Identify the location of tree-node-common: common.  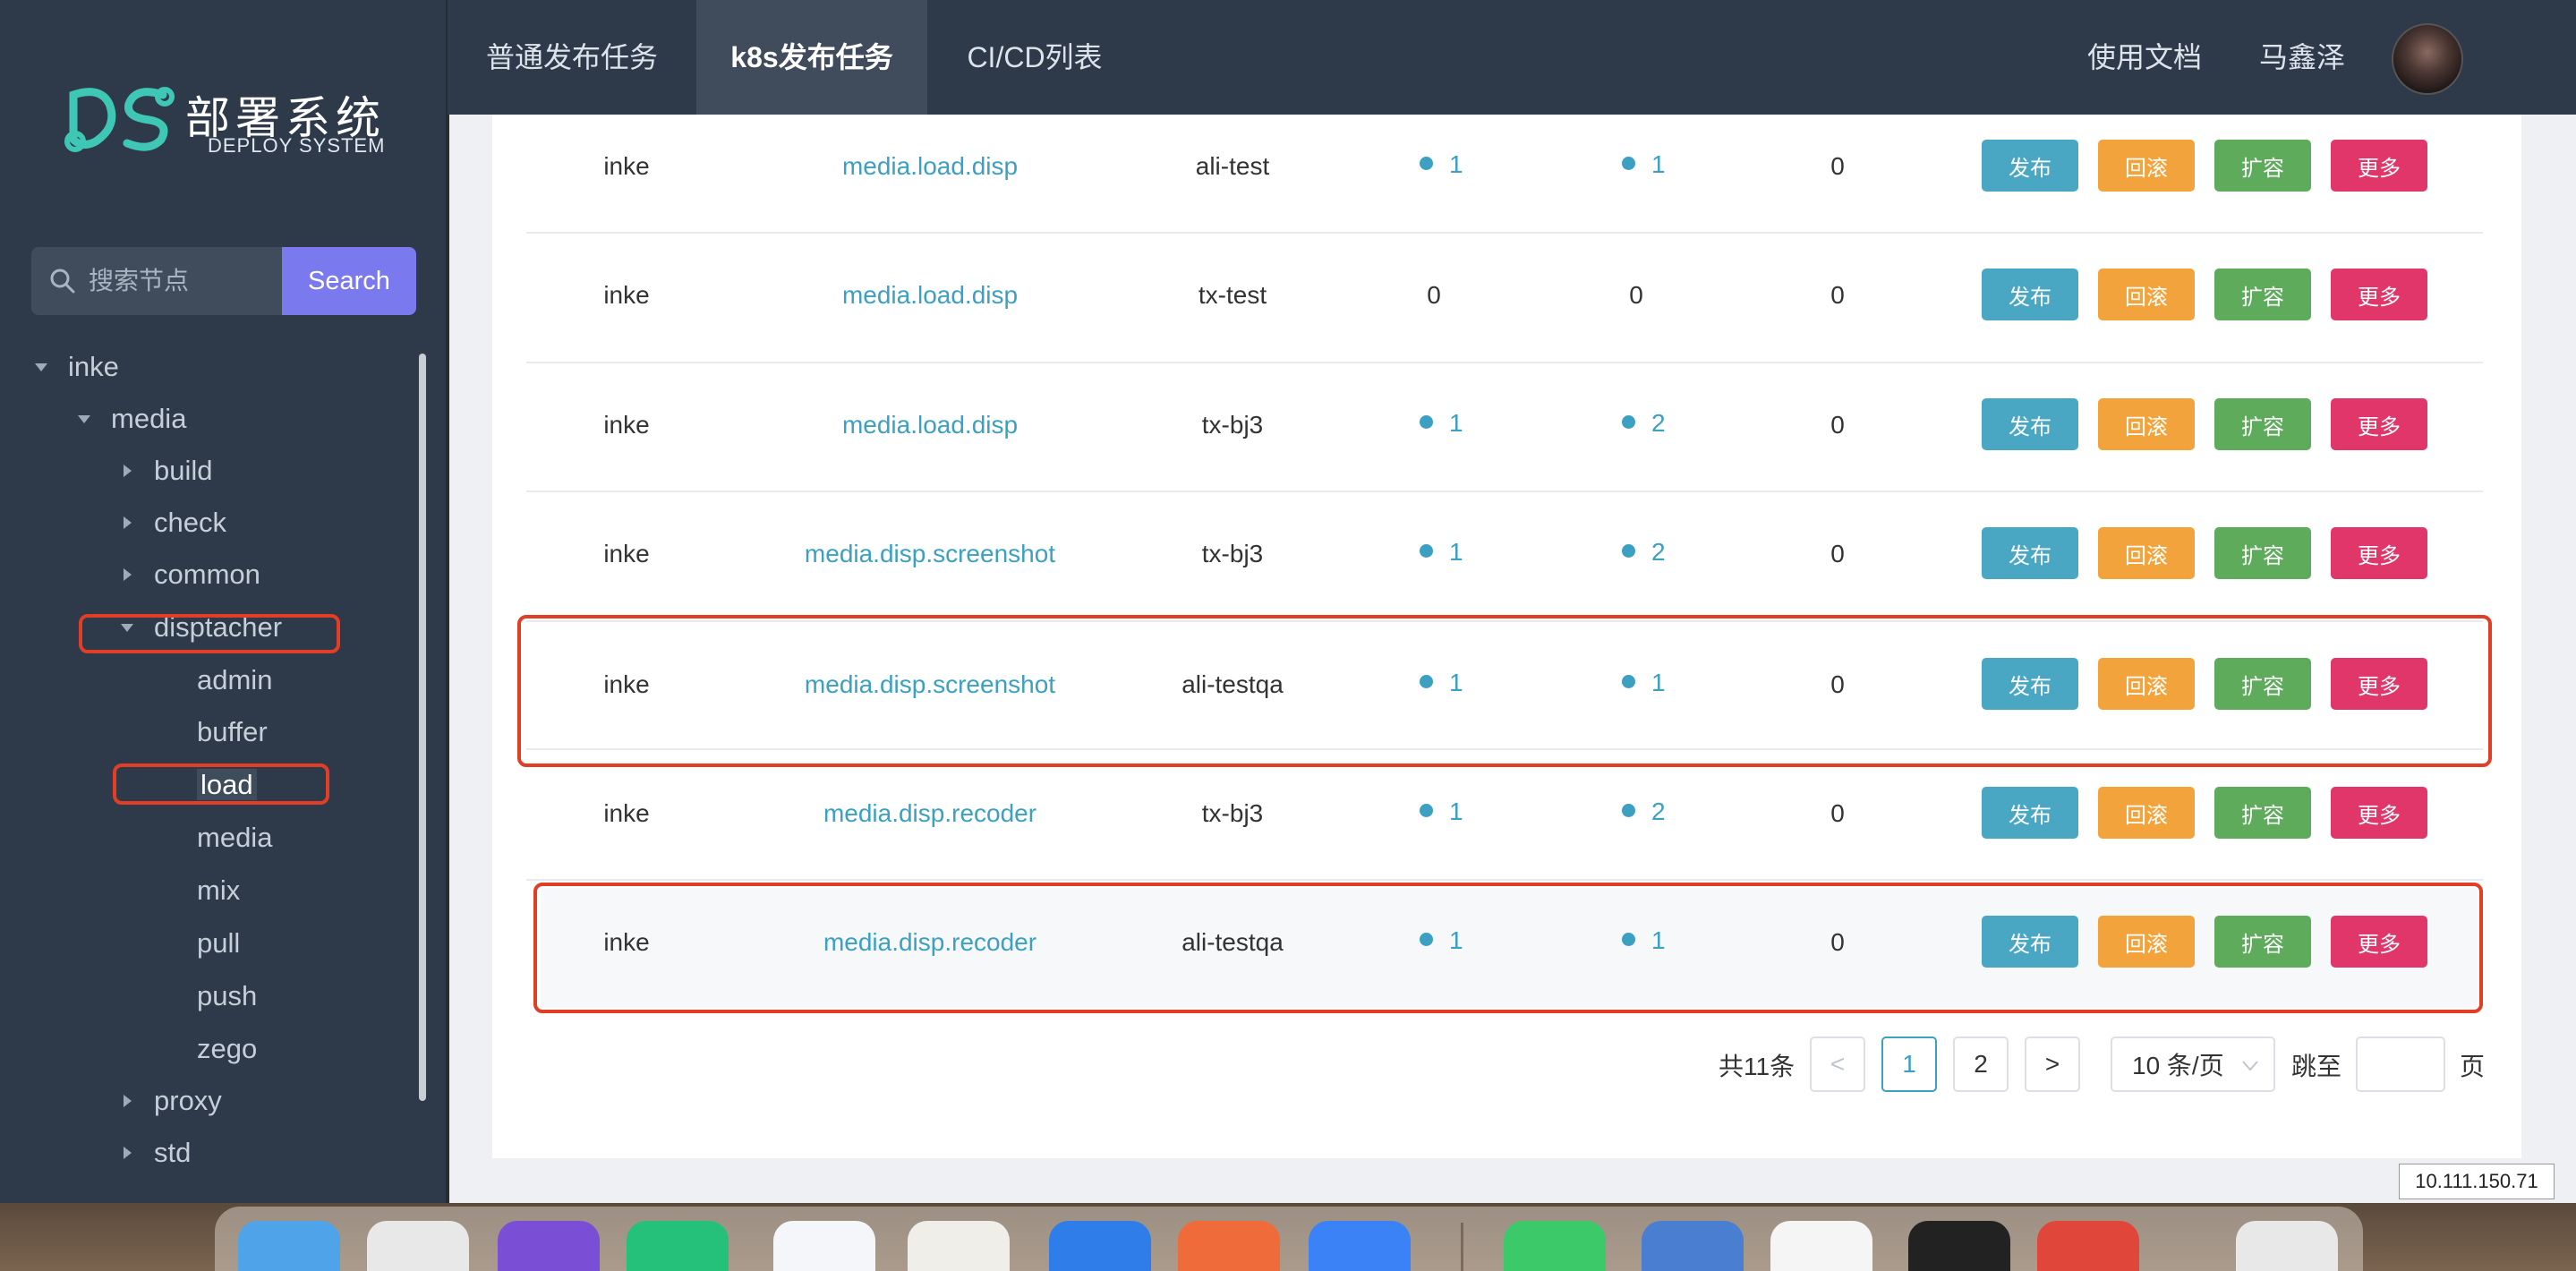
(191, 574).